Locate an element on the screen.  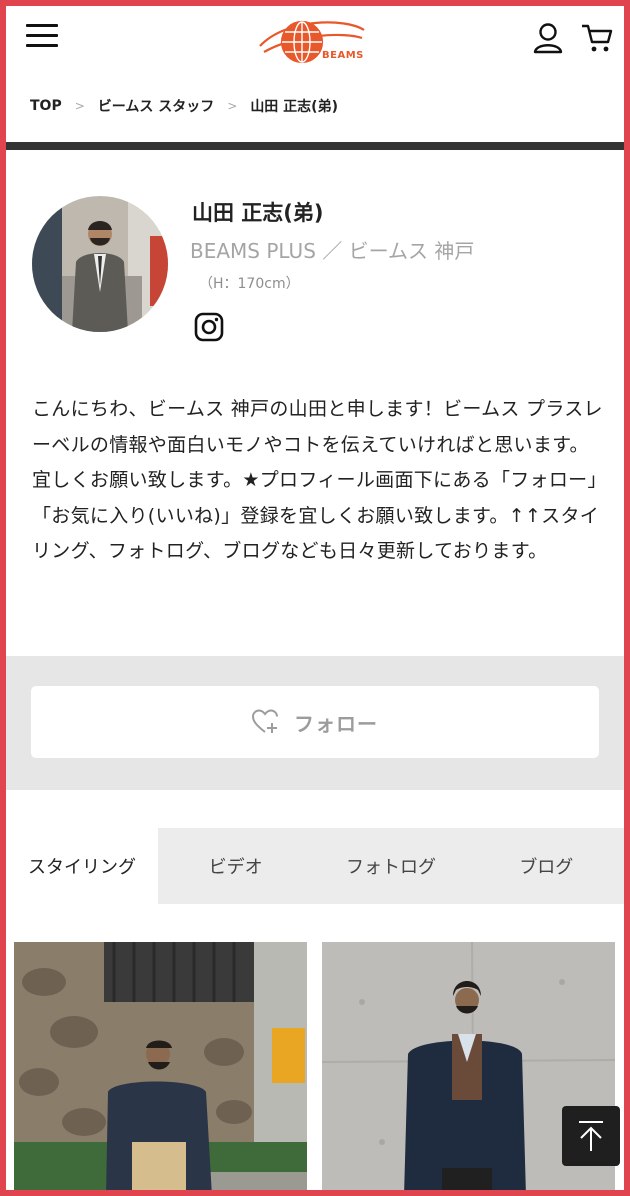
breadcrumb-current: 山田 正志(弟) is located at coordinates (294, 107).